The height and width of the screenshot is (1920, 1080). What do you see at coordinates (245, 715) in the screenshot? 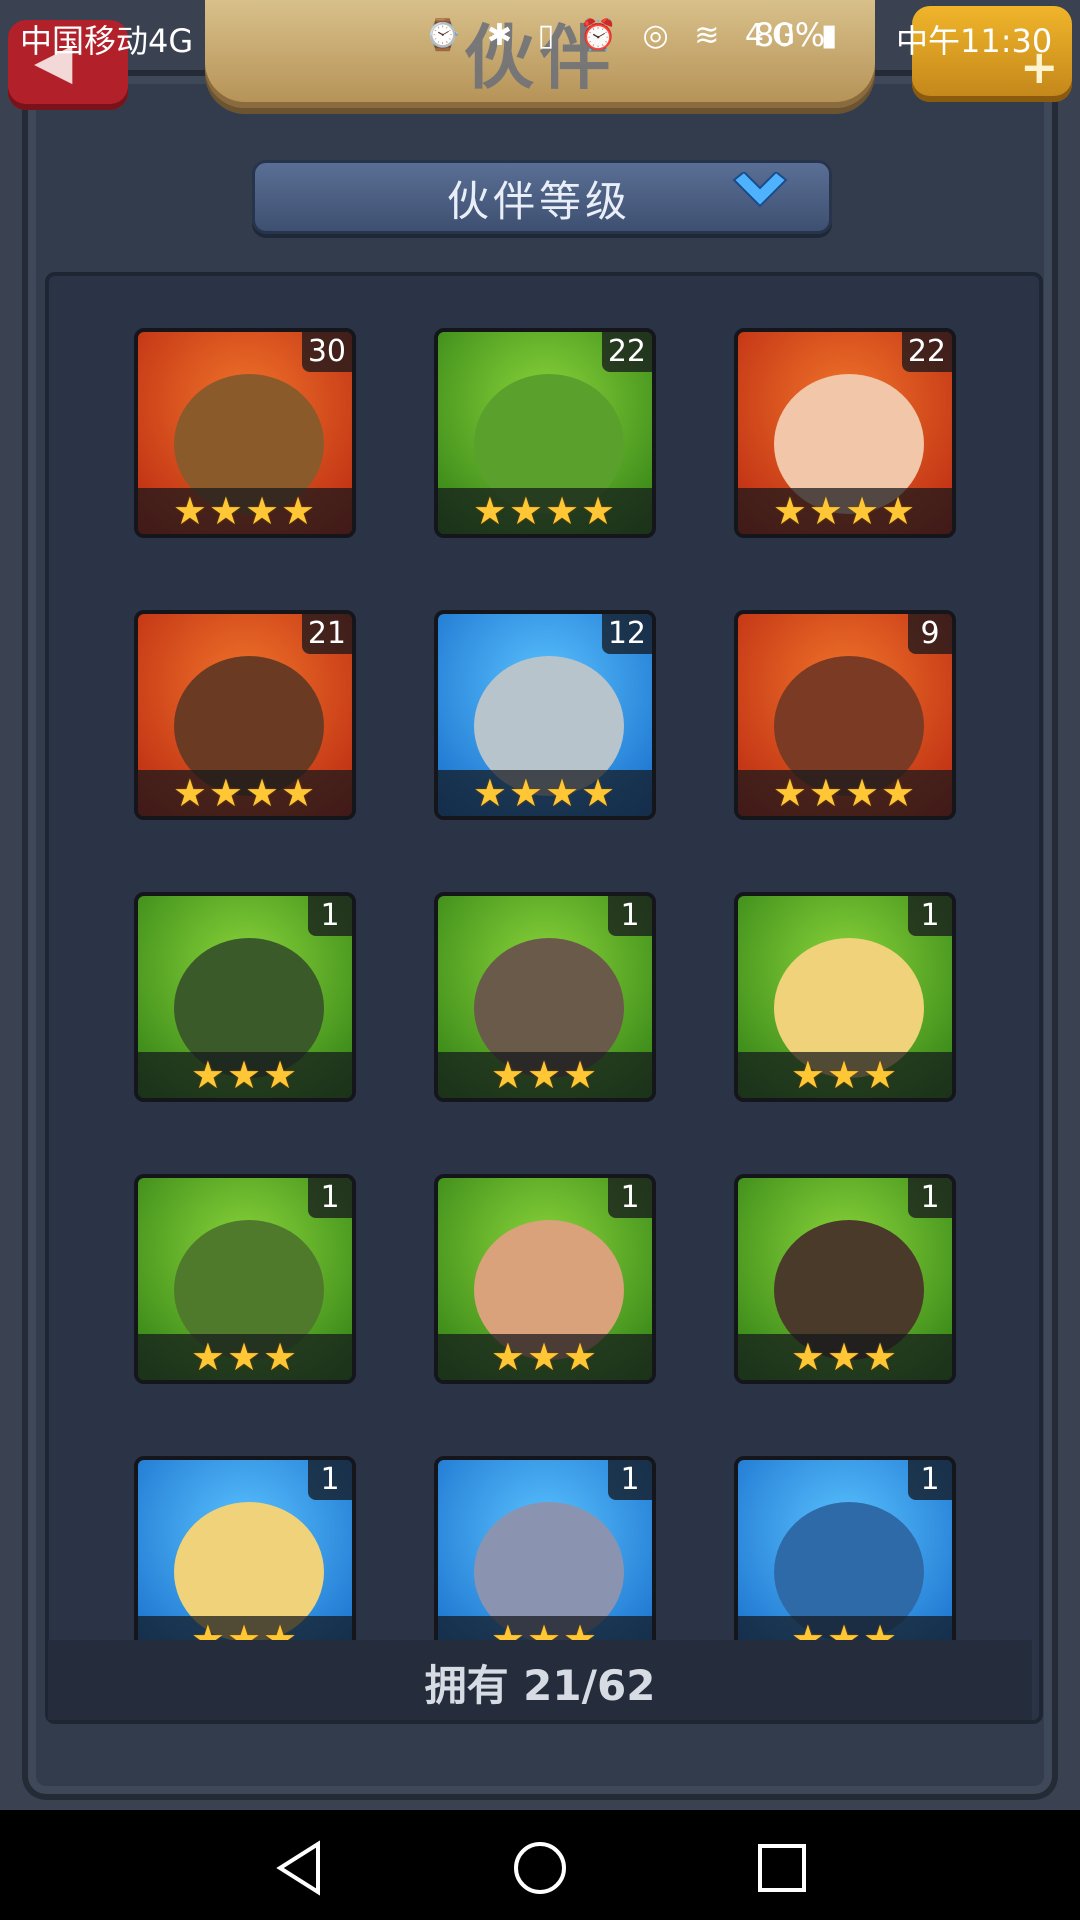
I see `companion-card: 21 ★★★★` at bounding box center [245, 715].